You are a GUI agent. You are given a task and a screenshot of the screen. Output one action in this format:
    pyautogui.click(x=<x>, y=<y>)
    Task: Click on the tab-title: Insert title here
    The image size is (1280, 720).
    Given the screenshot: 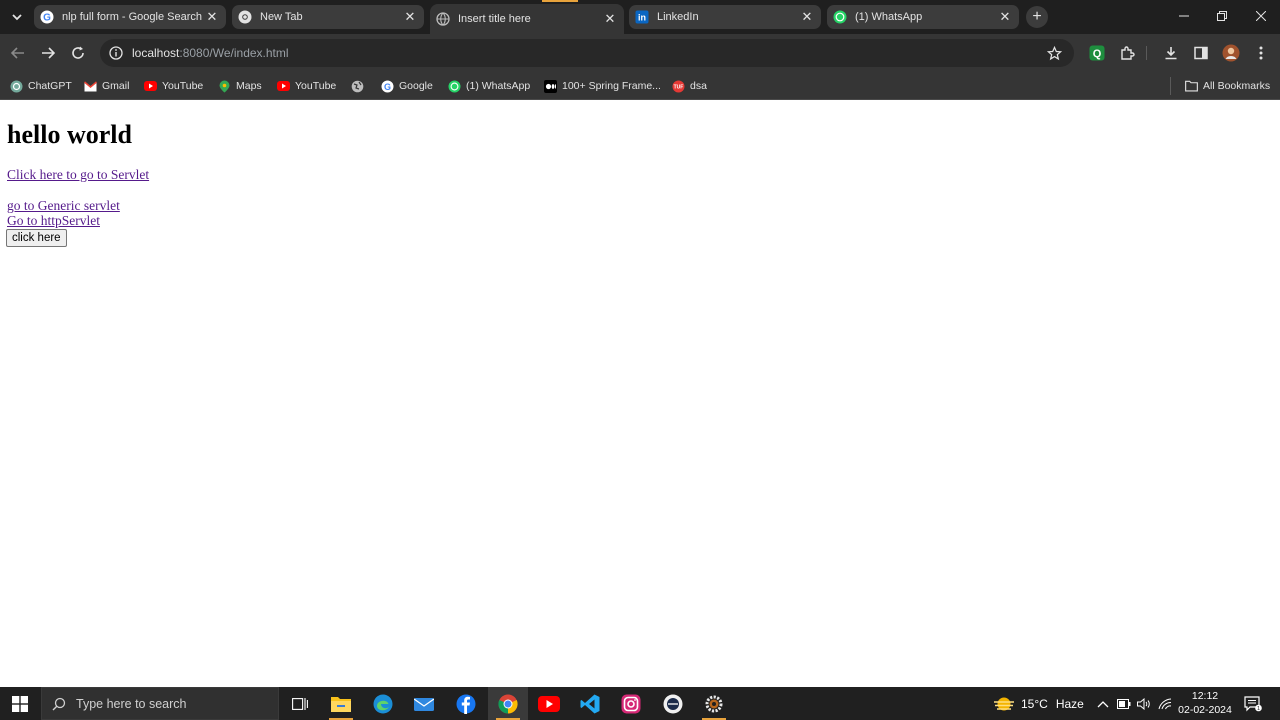 What is the action you would take?
    pyautogui.click(x=494, y=19)
    